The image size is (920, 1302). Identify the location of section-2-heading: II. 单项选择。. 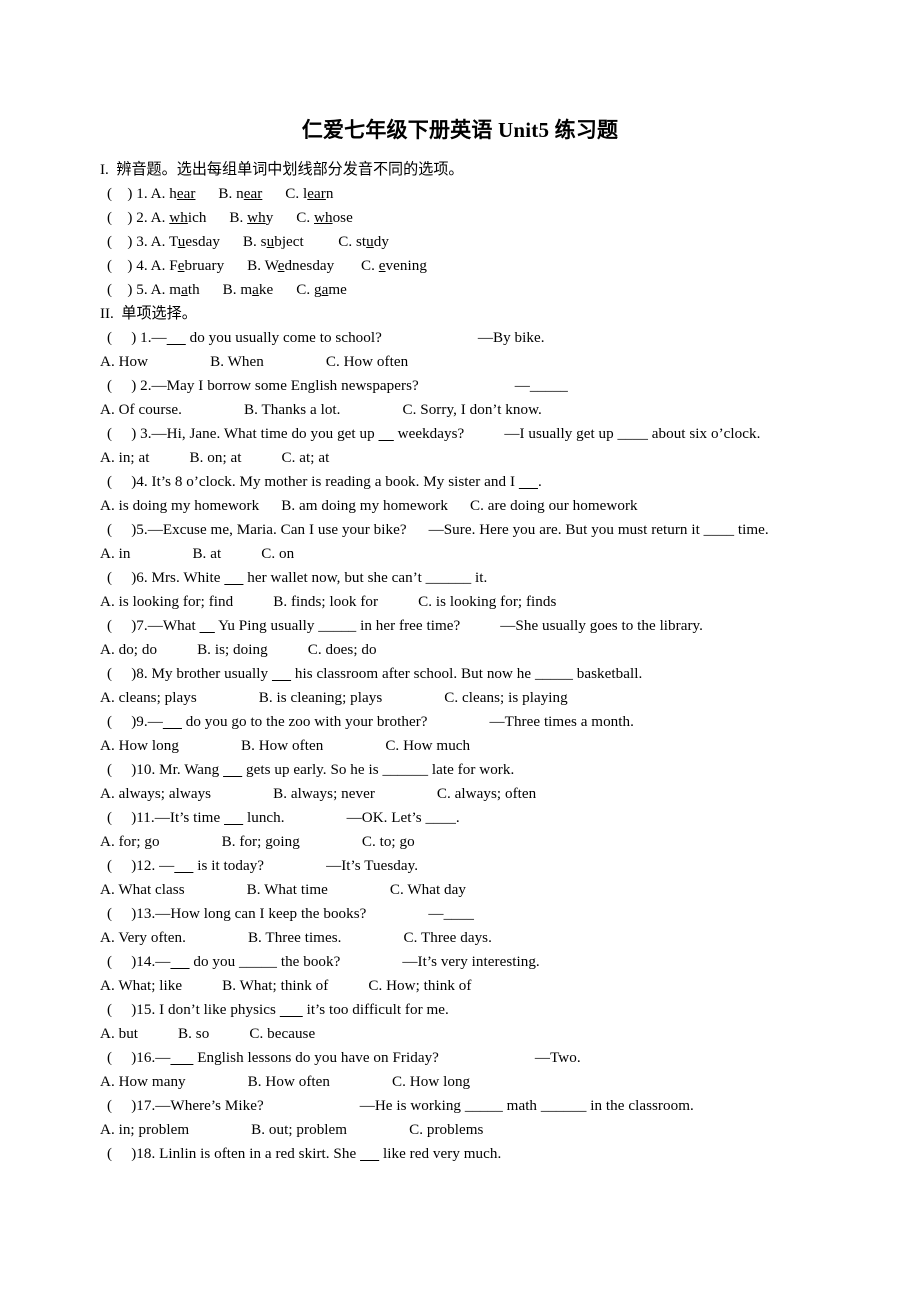
(148, 314).